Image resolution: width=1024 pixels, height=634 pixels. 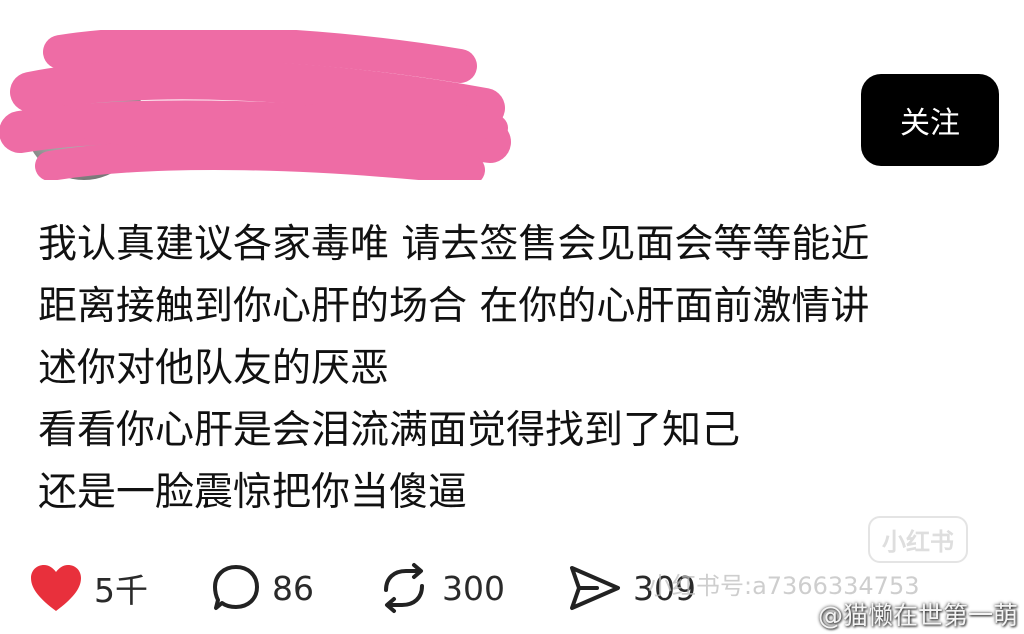 What do you see at coordinates (88, 588) in the screenshot?
I see `like-button: 5千` at bounding box center [88, 588].